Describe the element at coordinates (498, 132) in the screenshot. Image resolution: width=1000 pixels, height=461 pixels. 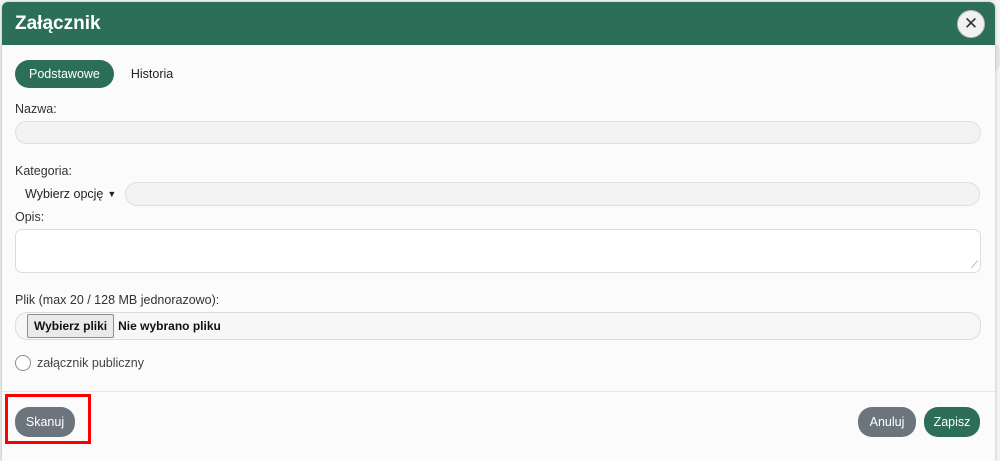
I see `name-input` at that location.